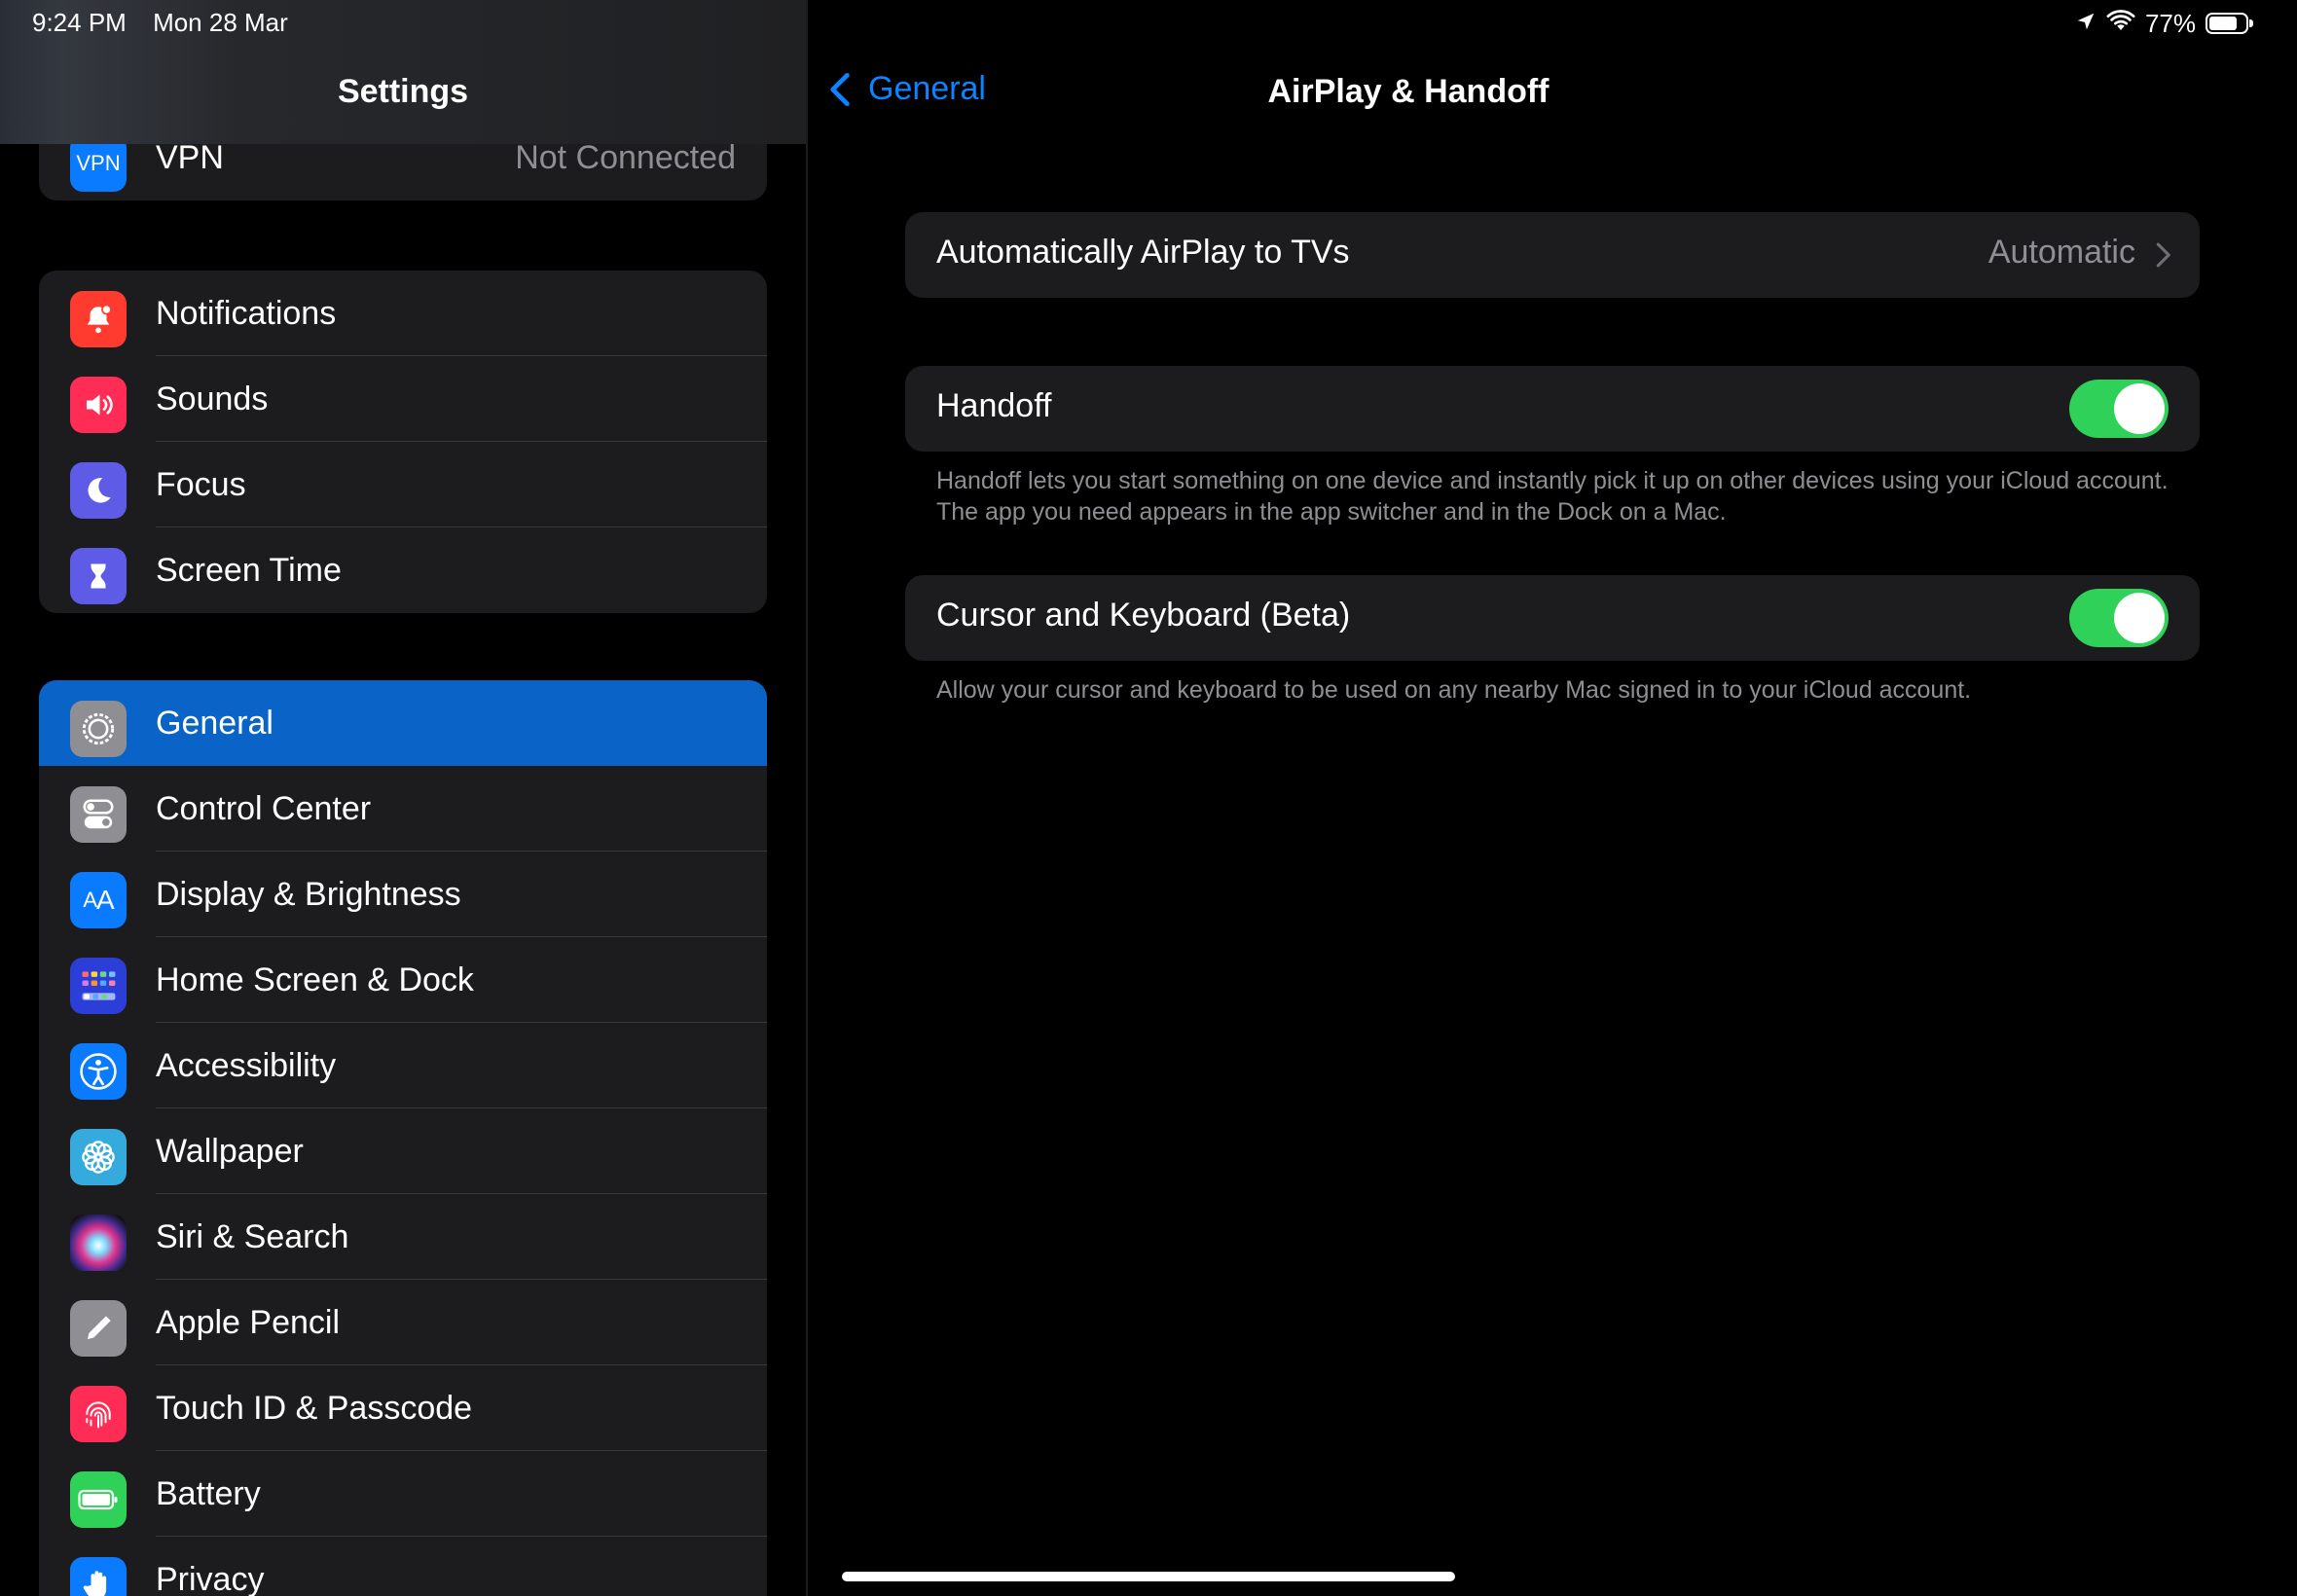  I want to click on sidebar-item-label: General, so click(214, 723).